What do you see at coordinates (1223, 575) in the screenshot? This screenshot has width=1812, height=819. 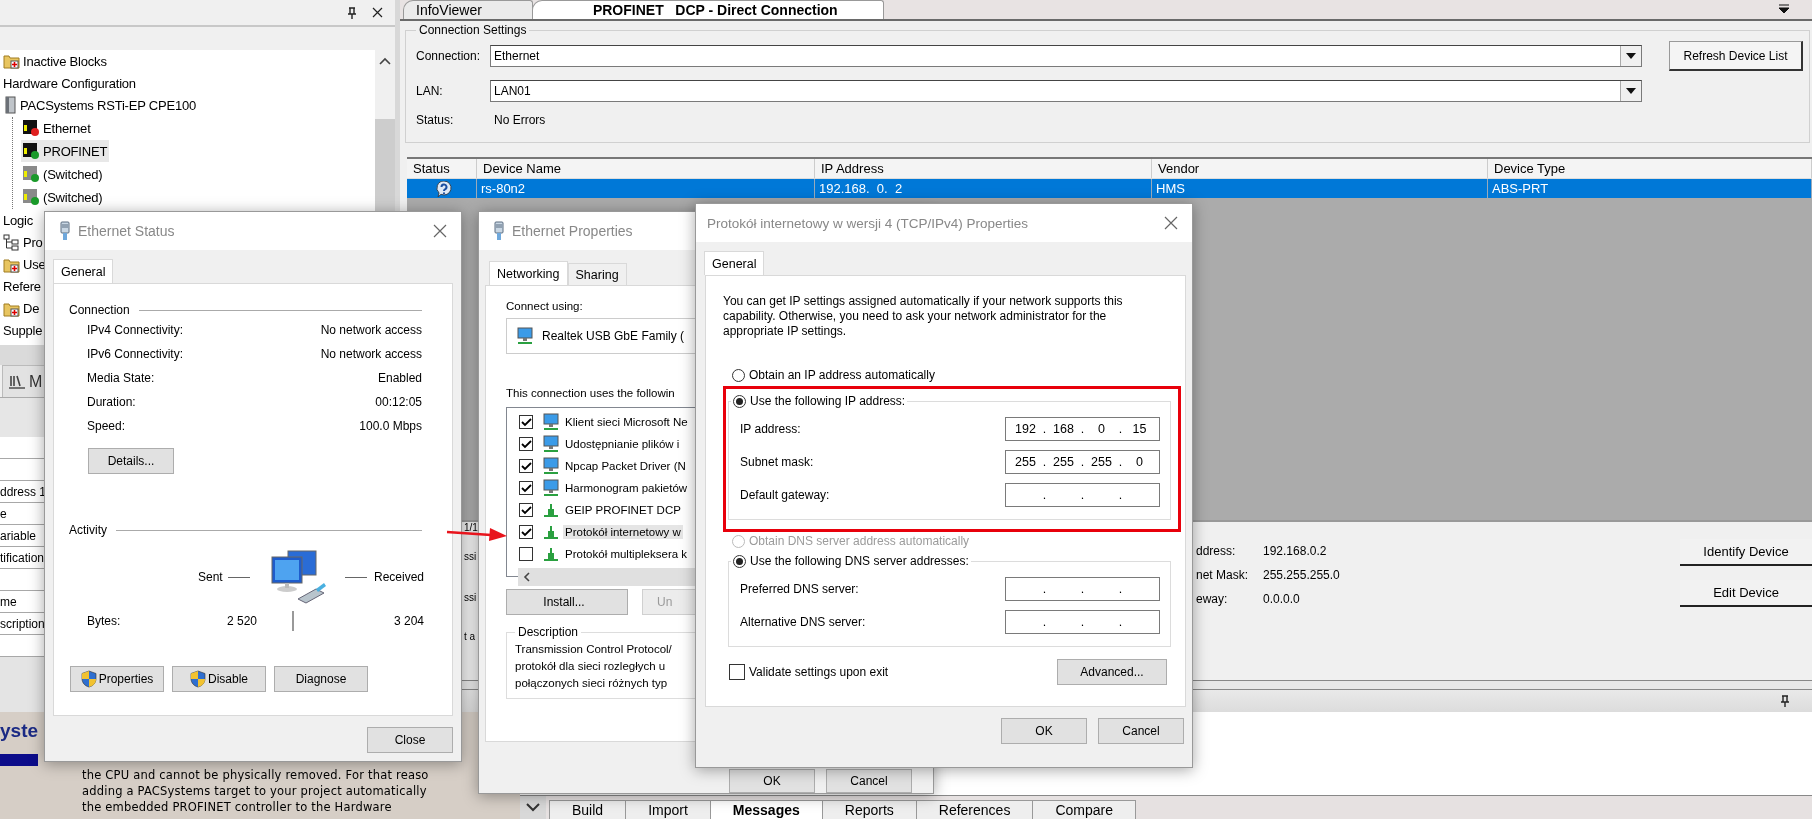 I see `detail-label: net Mask:` at bounding box center [1223, 575].